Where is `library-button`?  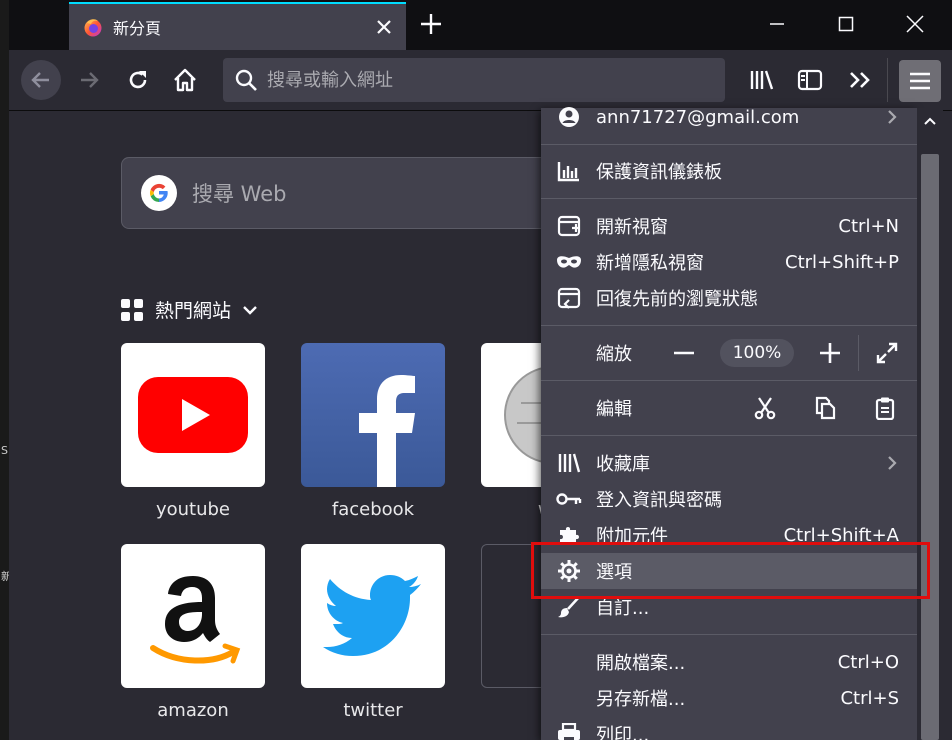
library-button is located at coordinates (762, 80).